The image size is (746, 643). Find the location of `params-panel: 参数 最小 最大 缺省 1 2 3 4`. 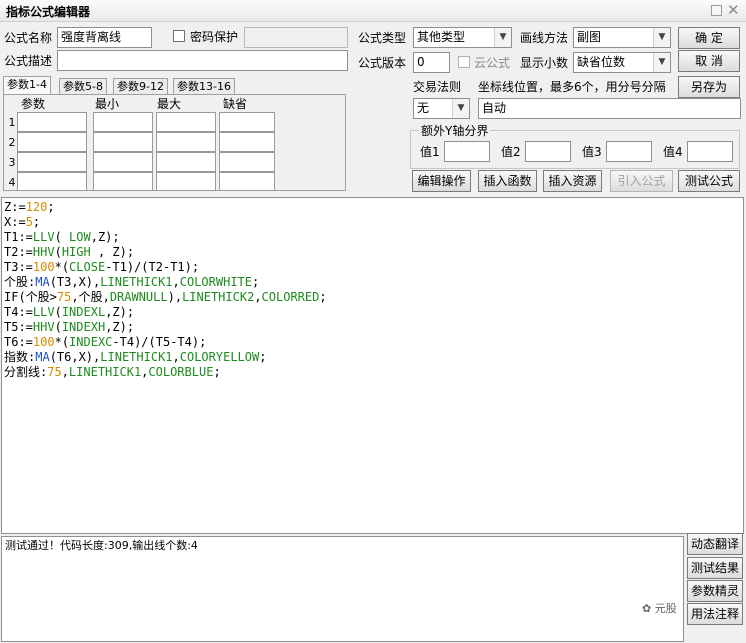

params-panel: 参数 最小 最大 缺省 1 2 3 4 is located at coordinates (174, 142).